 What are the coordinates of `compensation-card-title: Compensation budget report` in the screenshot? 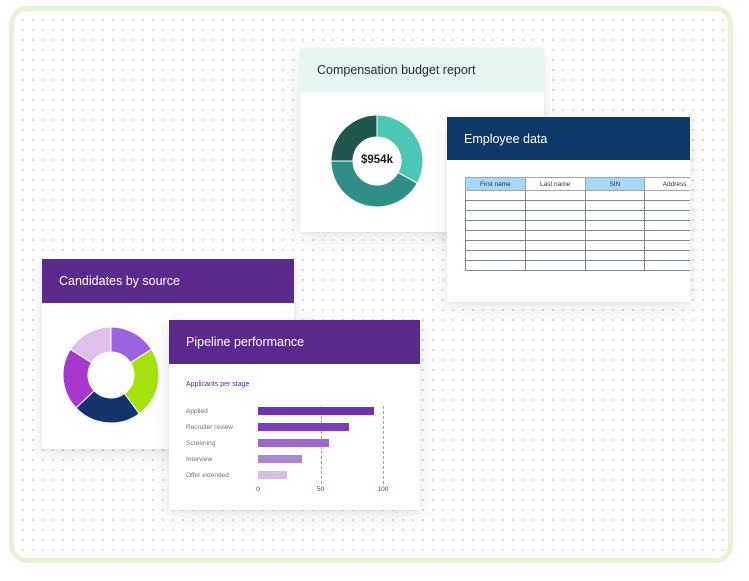 It's located at (422, 70).